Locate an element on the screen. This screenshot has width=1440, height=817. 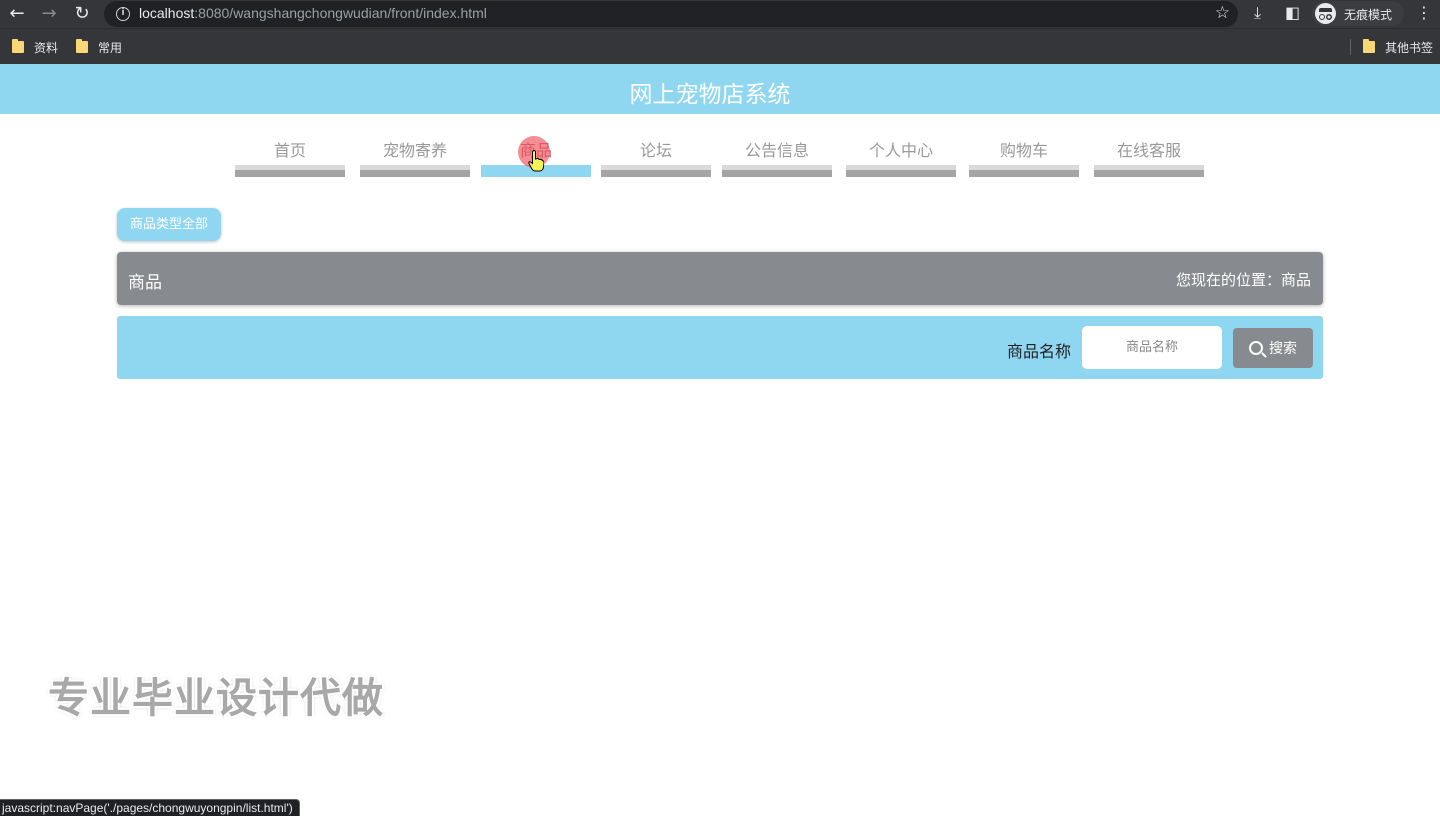
nav-item-online-service: 在线客服 is located at coordinates (1149, 153).